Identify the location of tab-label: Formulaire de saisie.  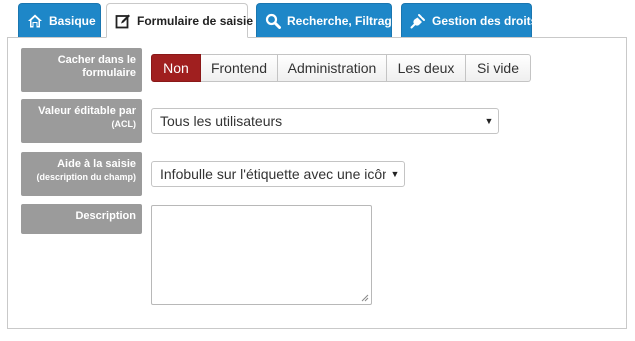
(195, 20).